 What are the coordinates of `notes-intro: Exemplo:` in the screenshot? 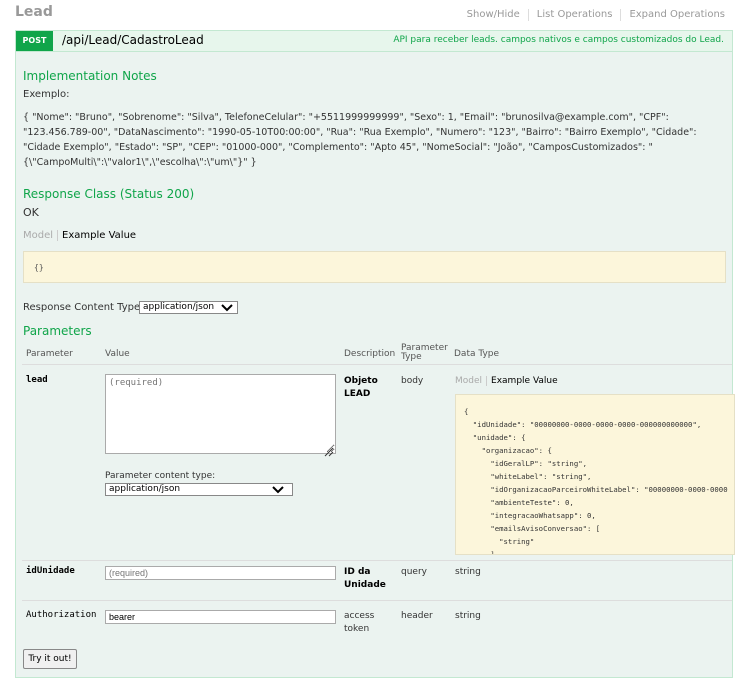 It's located at (46, 94).